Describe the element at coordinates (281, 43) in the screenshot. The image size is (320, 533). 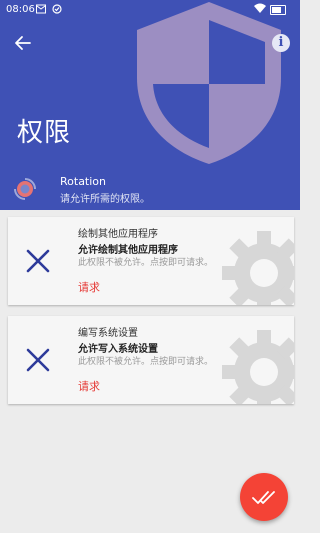
I see `info-icon` at that location.